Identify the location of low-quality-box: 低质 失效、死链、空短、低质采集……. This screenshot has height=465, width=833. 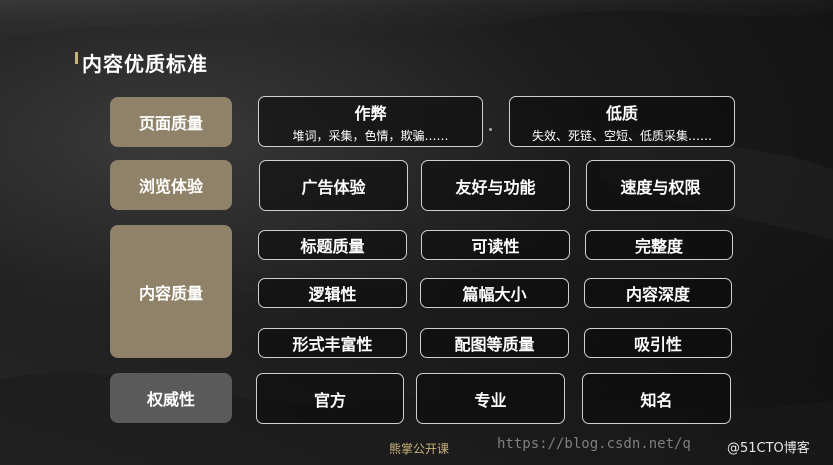
(622, 121).